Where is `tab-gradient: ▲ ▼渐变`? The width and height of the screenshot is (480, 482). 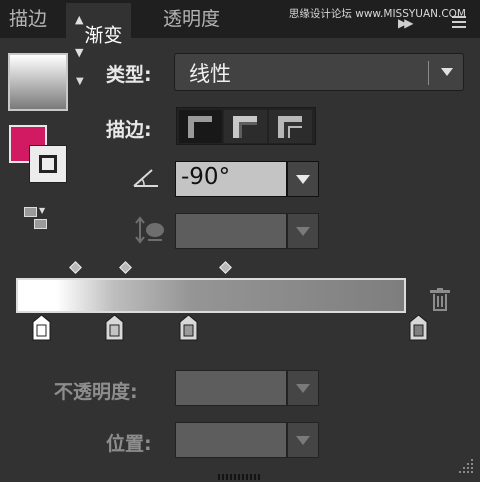
tab-gradient: ▲ ▼渐变 is located at coordinates (99, 31).